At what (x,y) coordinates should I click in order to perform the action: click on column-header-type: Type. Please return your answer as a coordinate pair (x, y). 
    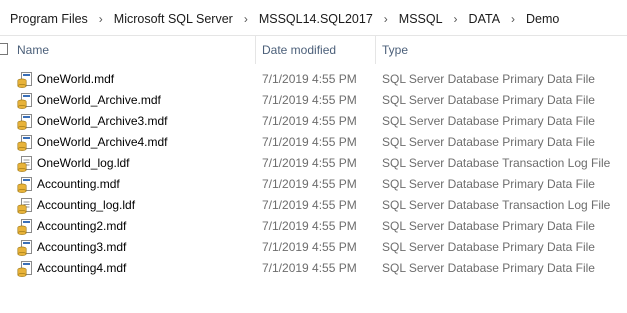
    Looking at the image, I should click on (395, 50).